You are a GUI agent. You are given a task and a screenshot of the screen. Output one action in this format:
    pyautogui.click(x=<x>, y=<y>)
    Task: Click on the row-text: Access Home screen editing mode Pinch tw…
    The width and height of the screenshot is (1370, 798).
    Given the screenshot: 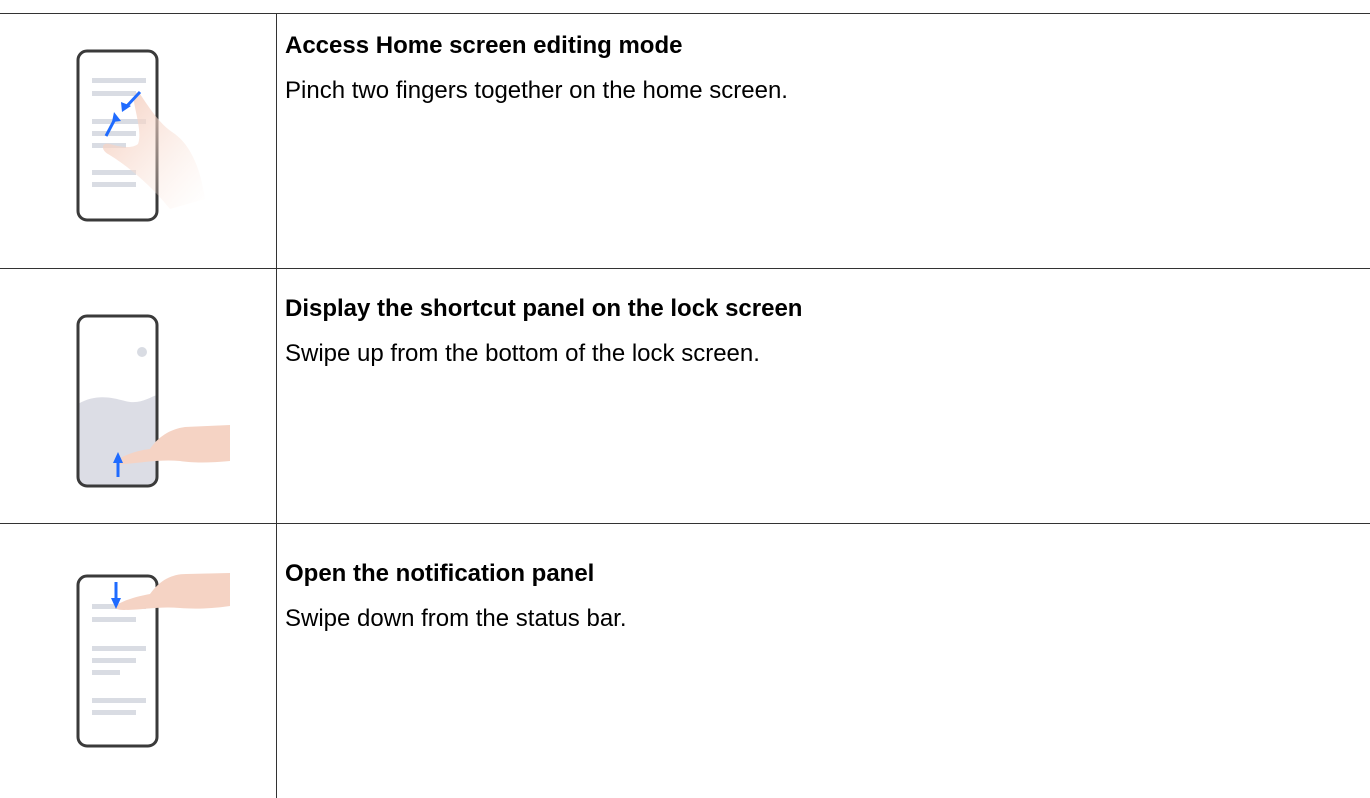 What is the action you would take?
    pyautogui.click(x=820, y=68)
    